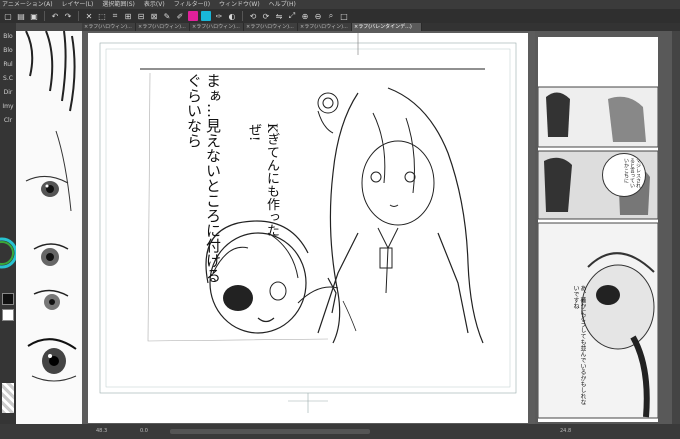 This screenshot has width=680, height=439. Describe the element at coordinates (141, 16) in the screenshot. I see `snap-ruler-icon: ⊟` at that location.